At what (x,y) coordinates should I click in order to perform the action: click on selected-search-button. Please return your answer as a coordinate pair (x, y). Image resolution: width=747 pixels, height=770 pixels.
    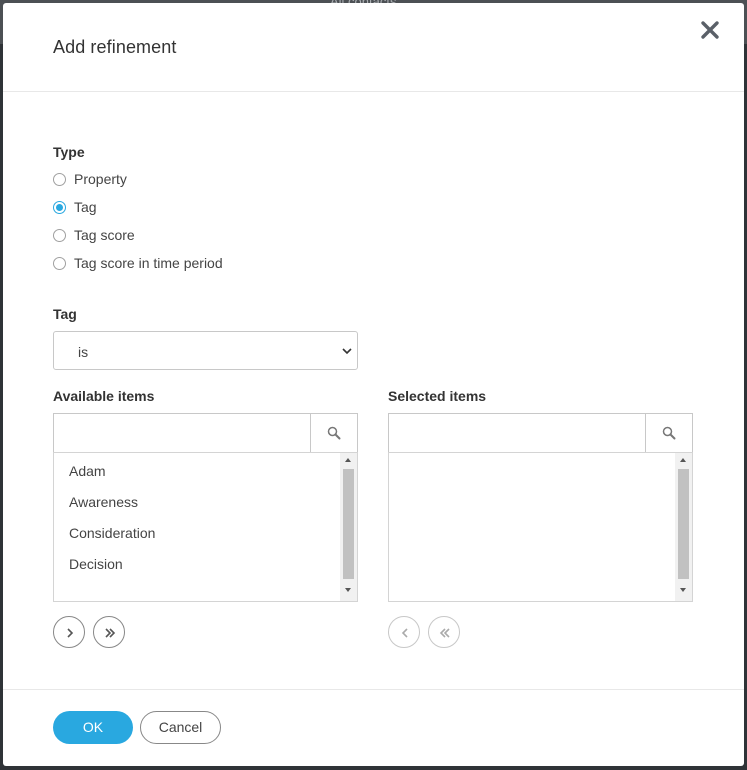
    Looking at the image, I should click on (668, 433).